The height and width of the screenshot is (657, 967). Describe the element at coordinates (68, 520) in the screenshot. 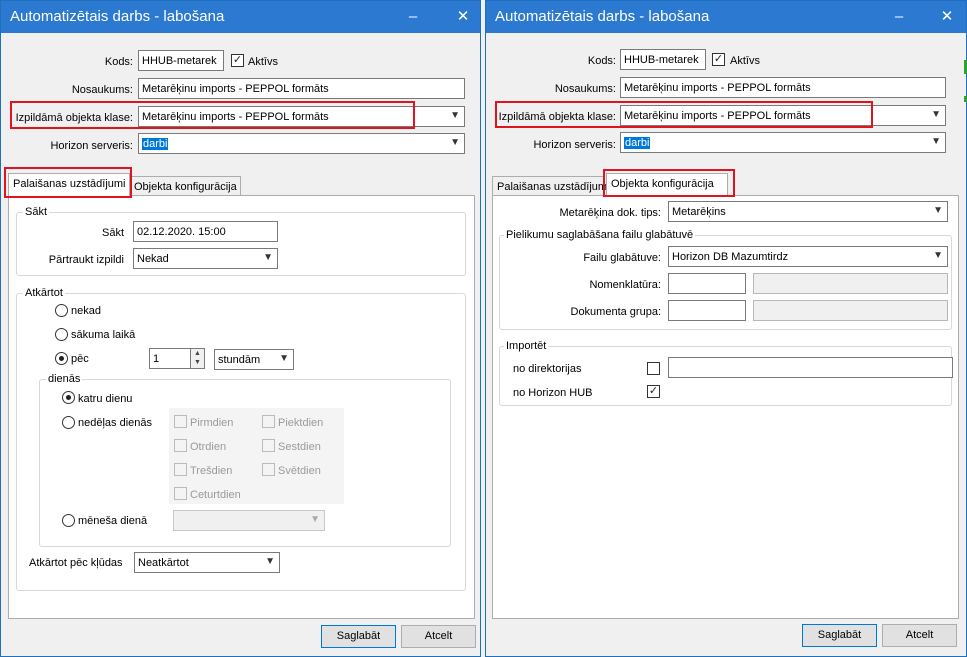

I see `radio-menesa-diena` at that location.